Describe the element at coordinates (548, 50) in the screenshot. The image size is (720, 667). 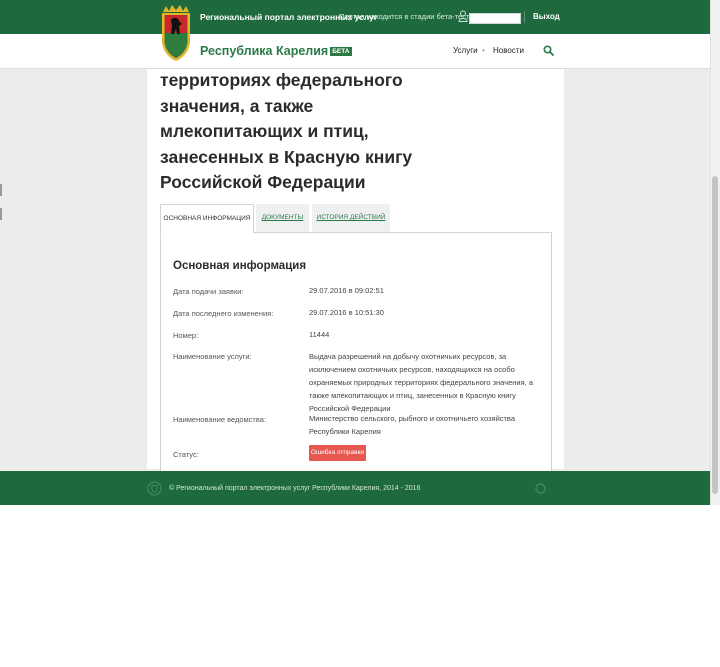
I see `search-icon` at that location.